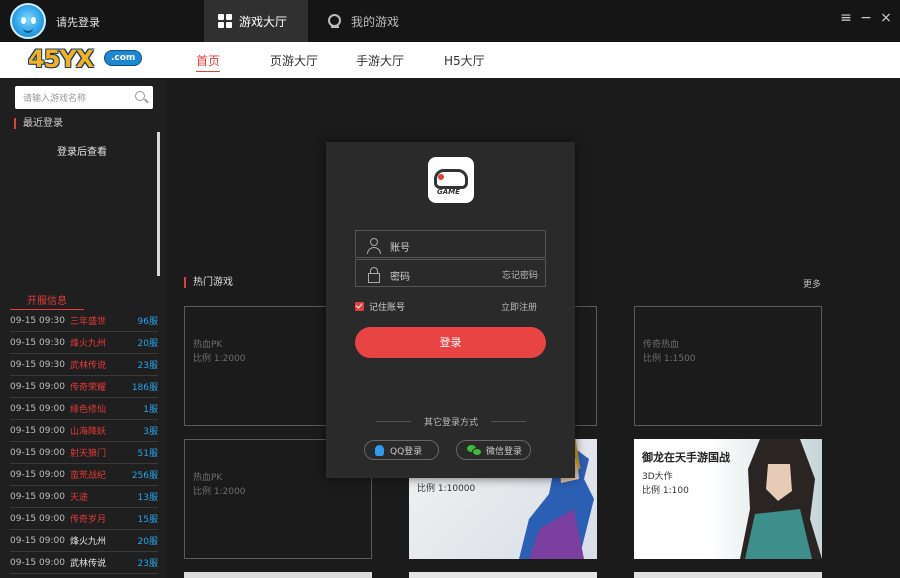 This screenshot has height=578, width=900. I want to click on menu-icon: ≡, so click(846, 18).